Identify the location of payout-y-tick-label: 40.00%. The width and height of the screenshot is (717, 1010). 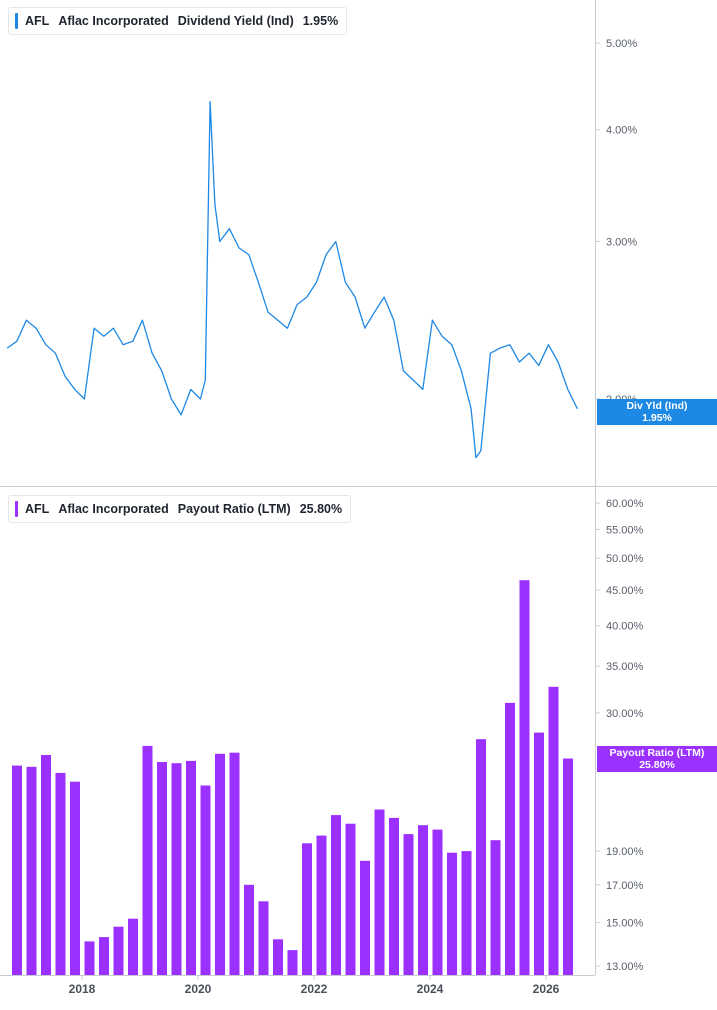
(625, 627).